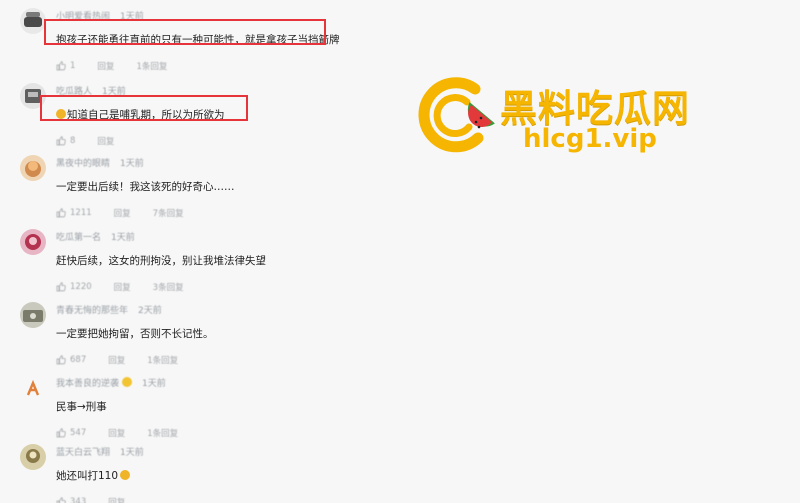 The height and width of the screenshot is (503, 800). Describe the element at coordinates (78, 360) in the screenshot. I see `like-count: 687` at that location.